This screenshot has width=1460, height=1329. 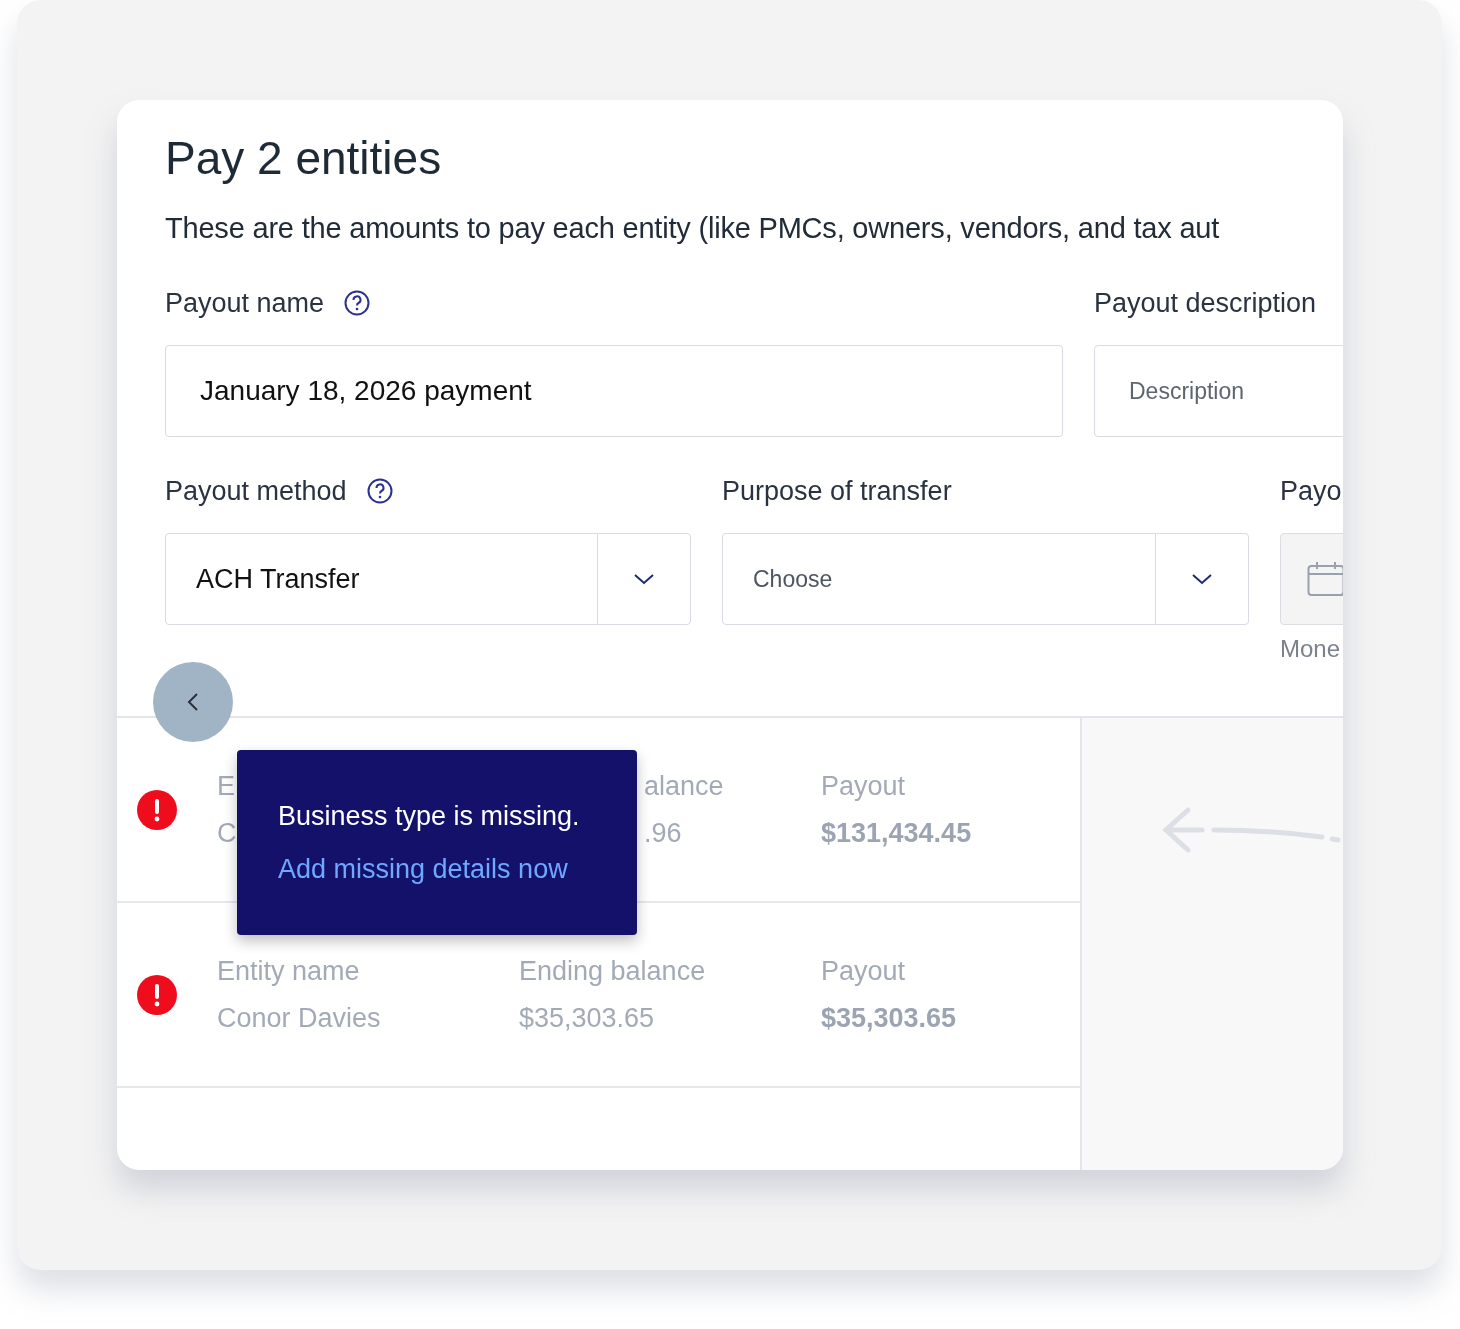 I want to click on payout-name-field: January 18, 2026 payment, so click(x=614, y=391).